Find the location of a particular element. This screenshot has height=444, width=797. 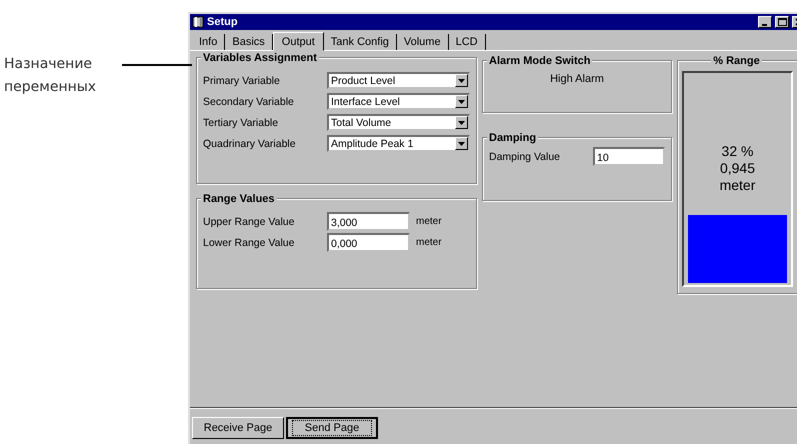

tank-icon is located at coordinates (198, 22).